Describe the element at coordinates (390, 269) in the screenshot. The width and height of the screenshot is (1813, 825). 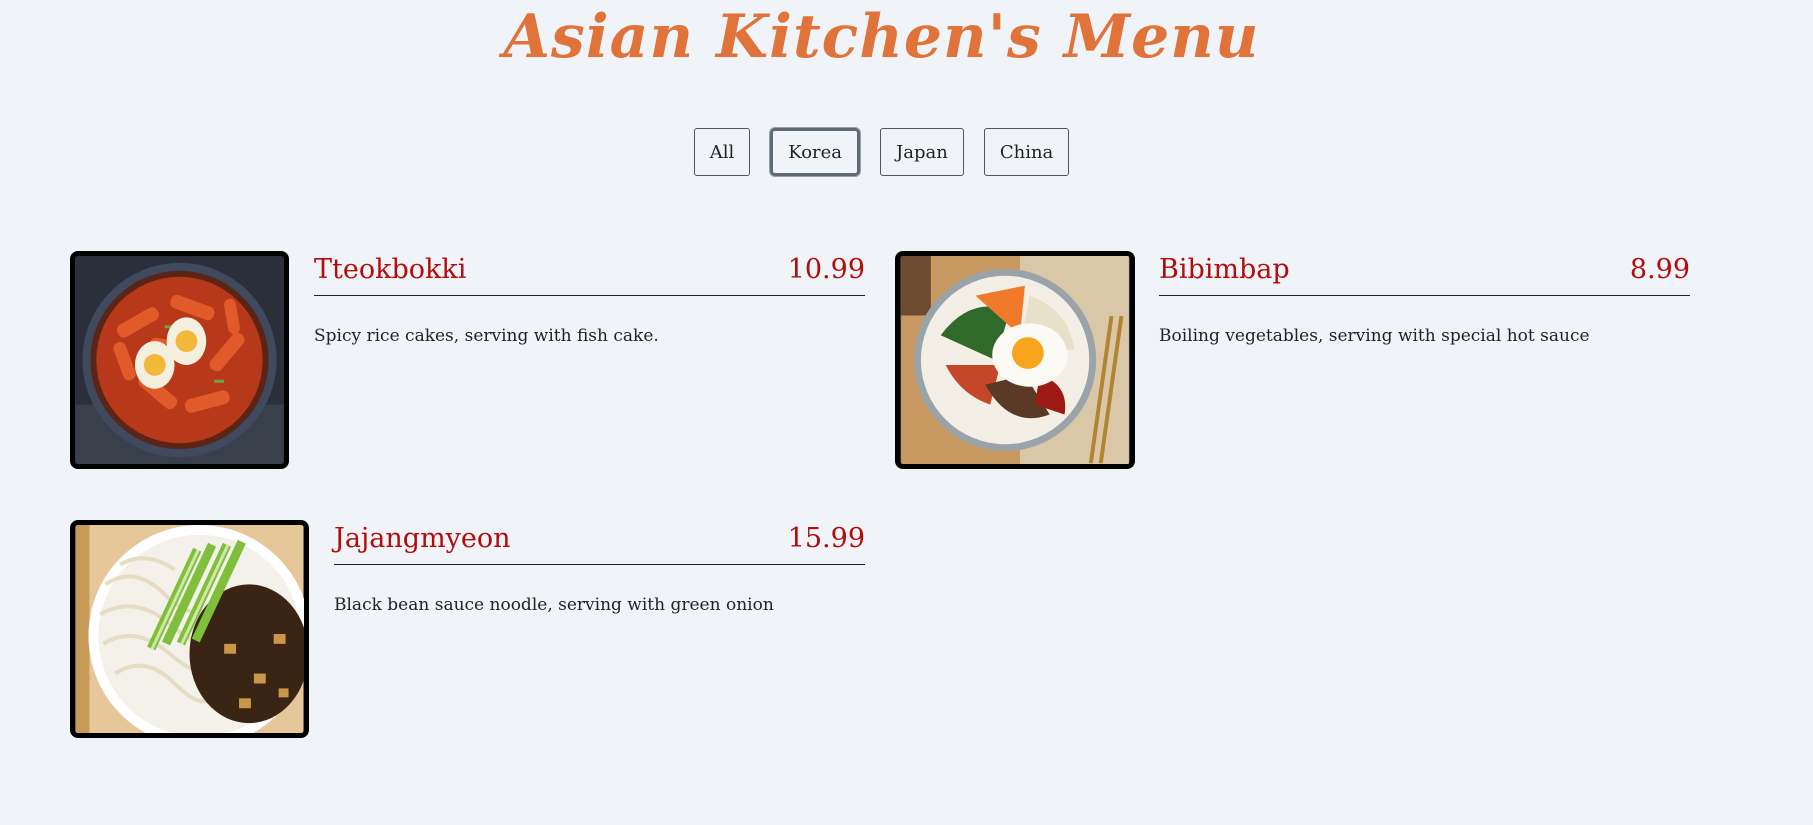
I see `dish-name: Tteokbokki` at that location.